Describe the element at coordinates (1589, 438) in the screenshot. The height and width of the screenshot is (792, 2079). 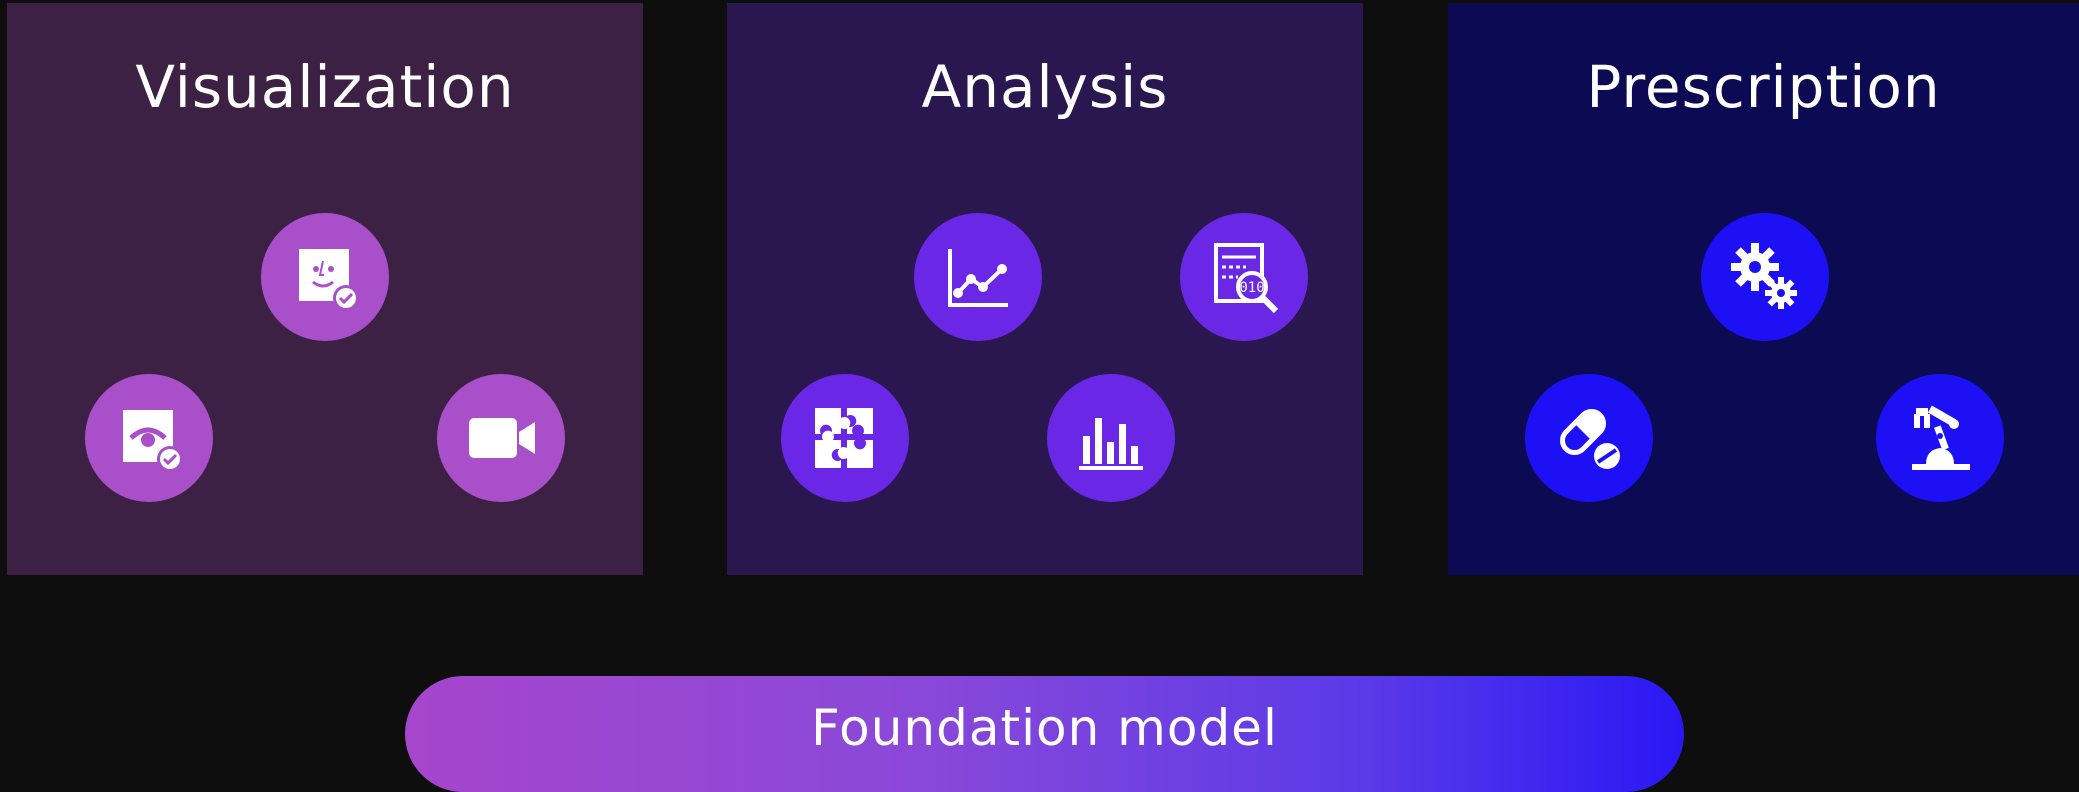
I see `pill-icon` at that location.